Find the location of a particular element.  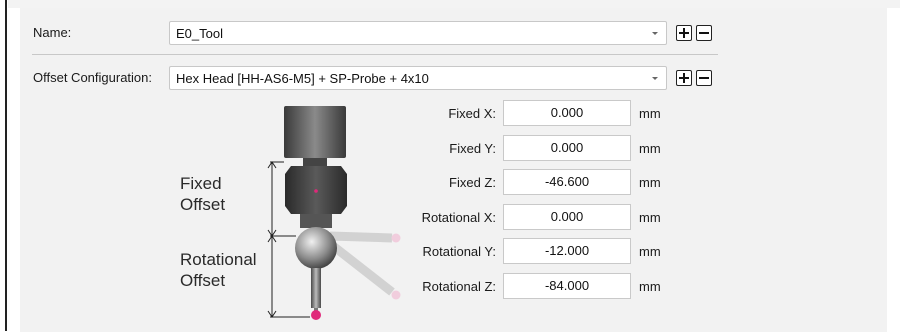

rotational-y-label-wrap: Rotational Y: is located at coordinates (438, 252).